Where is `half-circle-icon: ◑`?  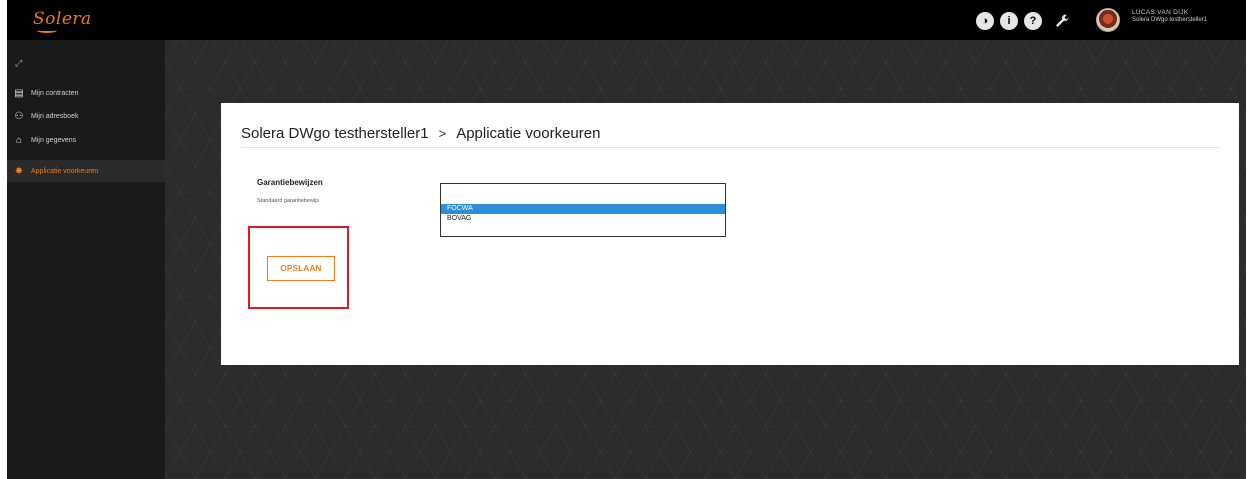 half-circle-icon: ◑ is located at coordinates (985, 21).